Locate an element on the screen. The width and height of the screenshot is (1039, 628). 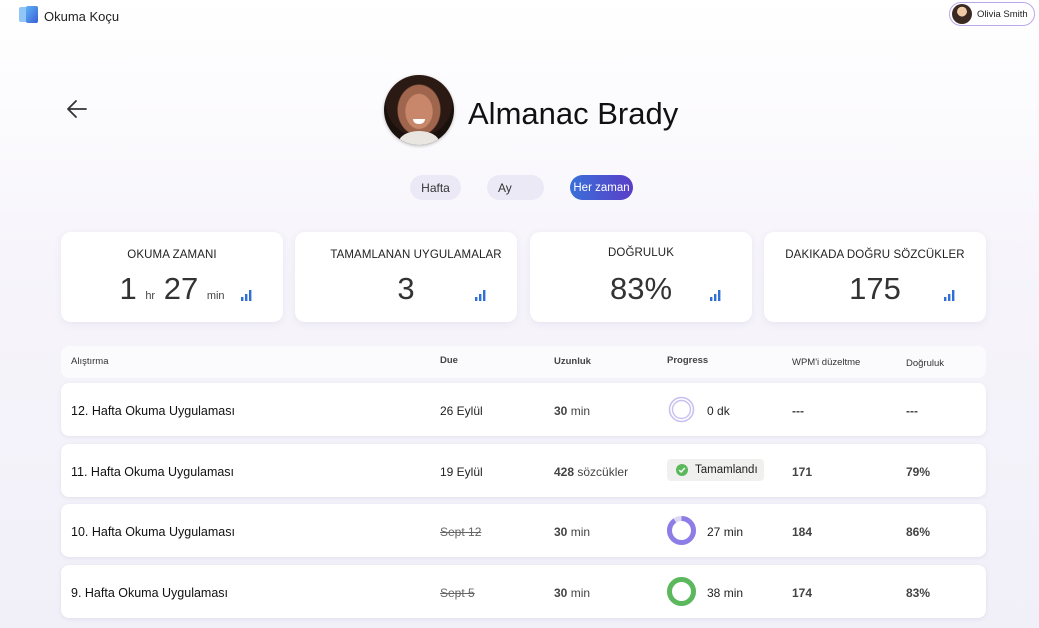
reading-hours: 1 is located at coordinates (128, 288).